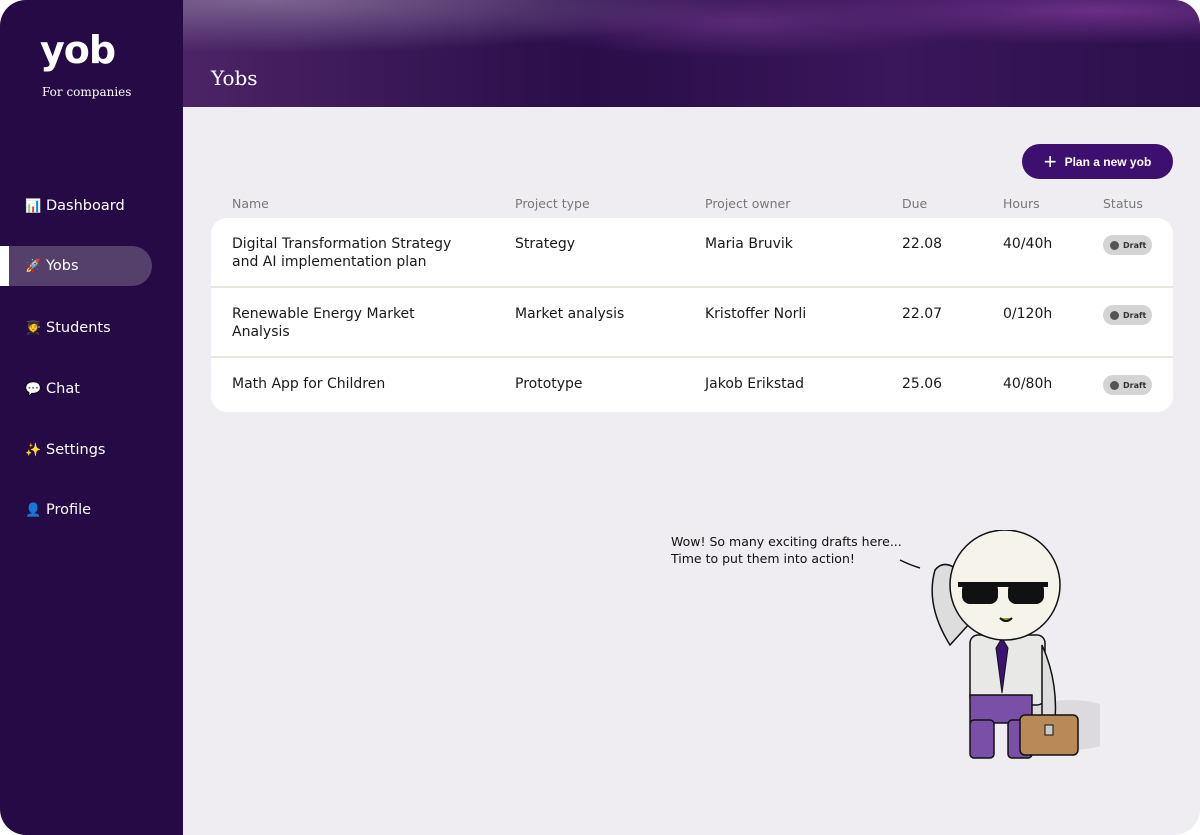 This screenshot has width=1200, height=835. What do you see at coordinates (922, 244) in the screenshot?
I see `cell-due: 22.08` at bounding box center [922, 244].